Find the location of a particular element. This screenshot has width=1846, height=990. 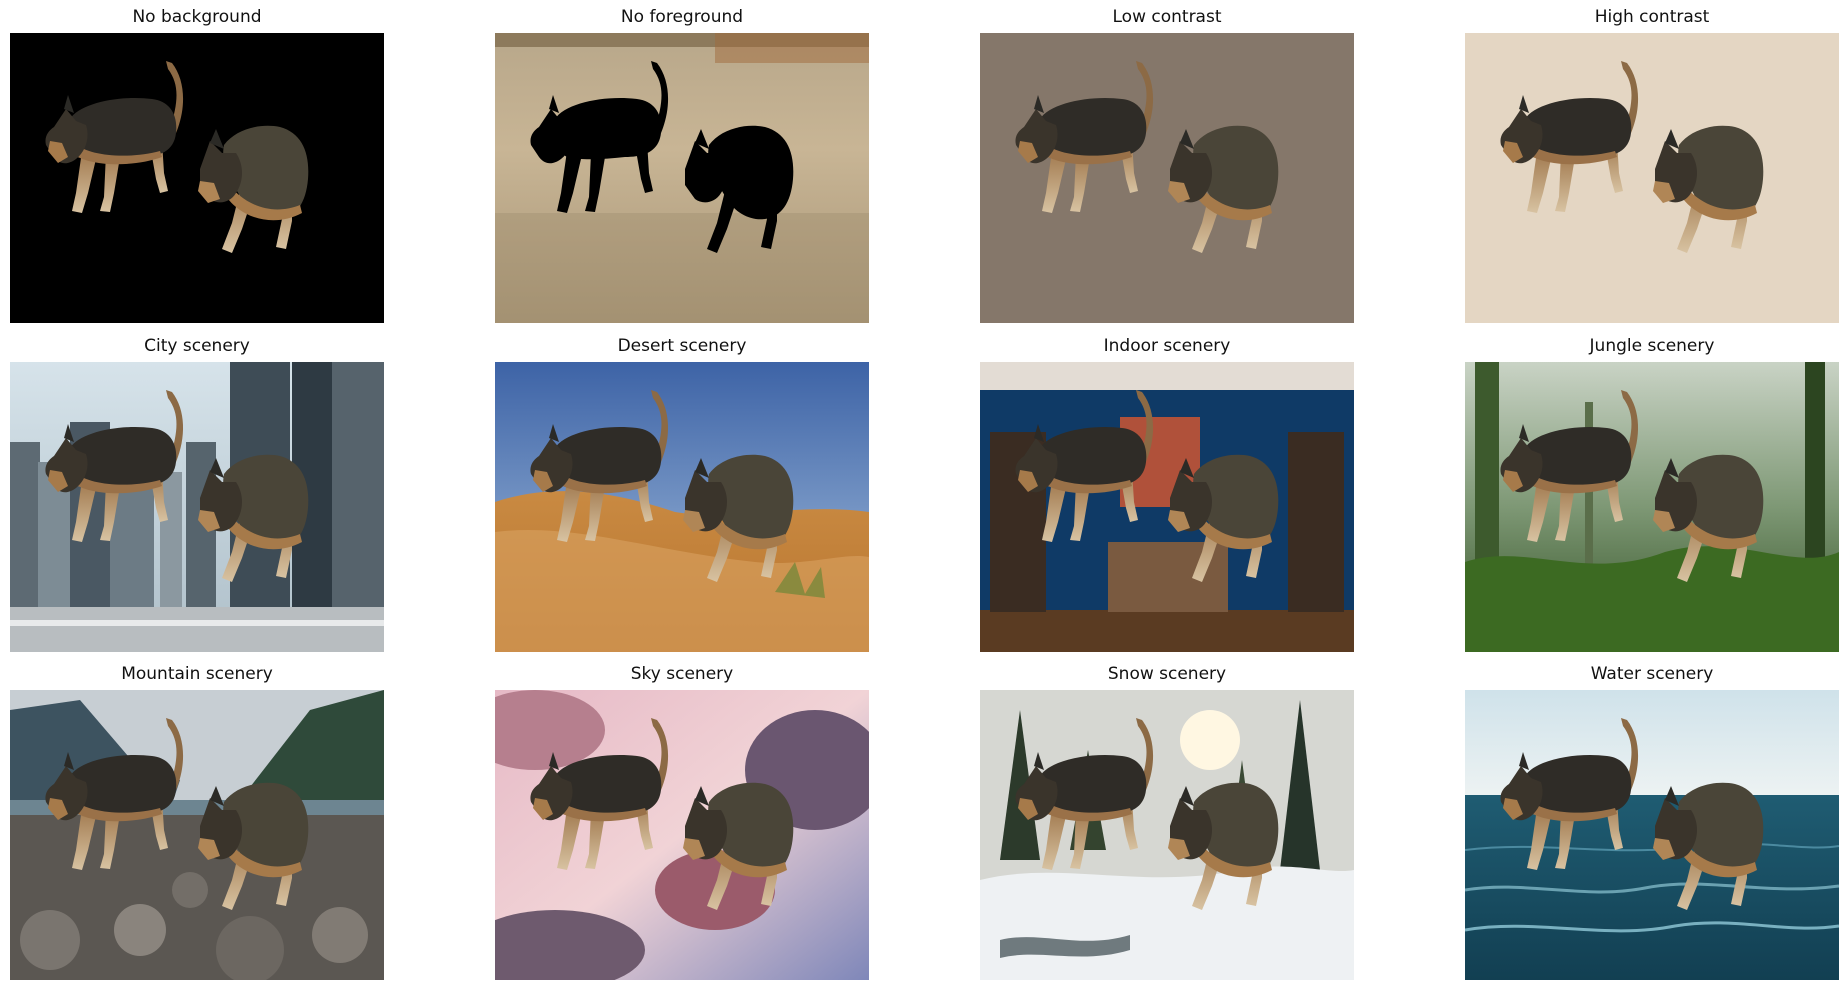

panel-title: Sky scenery is located at coordinates (682, 674).